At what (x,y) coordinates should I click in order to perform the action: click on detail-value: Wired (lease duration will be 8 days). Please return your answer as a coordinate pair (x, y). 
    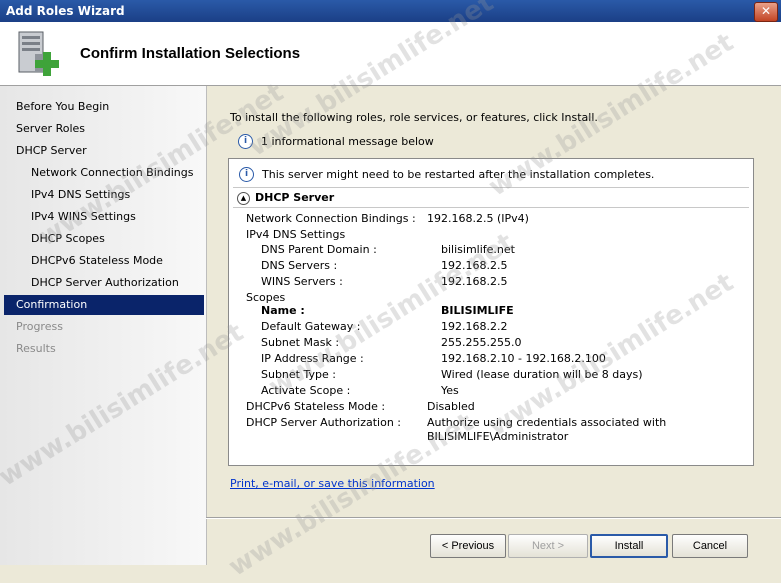
    Looking at the image, I should click on (542, 374).